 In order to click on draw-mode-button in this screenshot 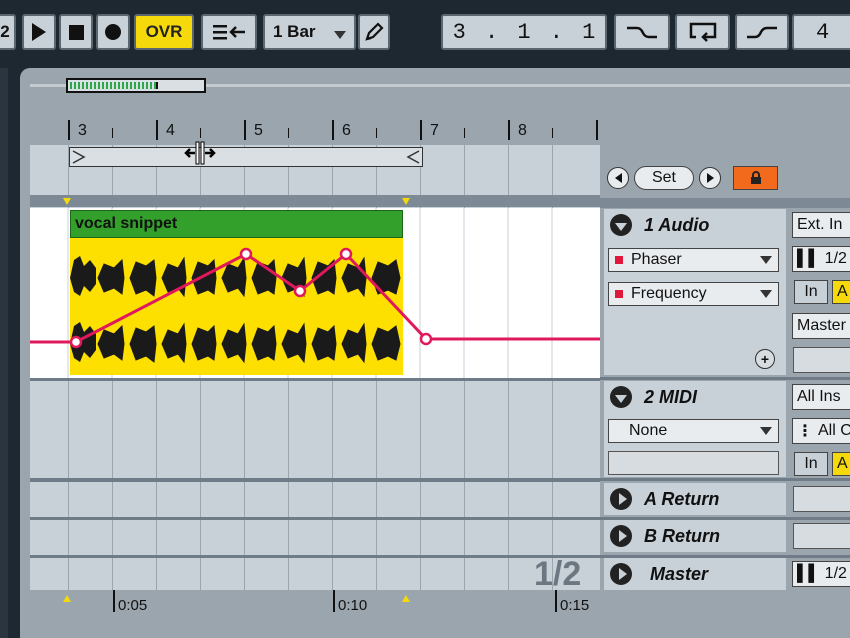, I will do `click(374, 32)`.